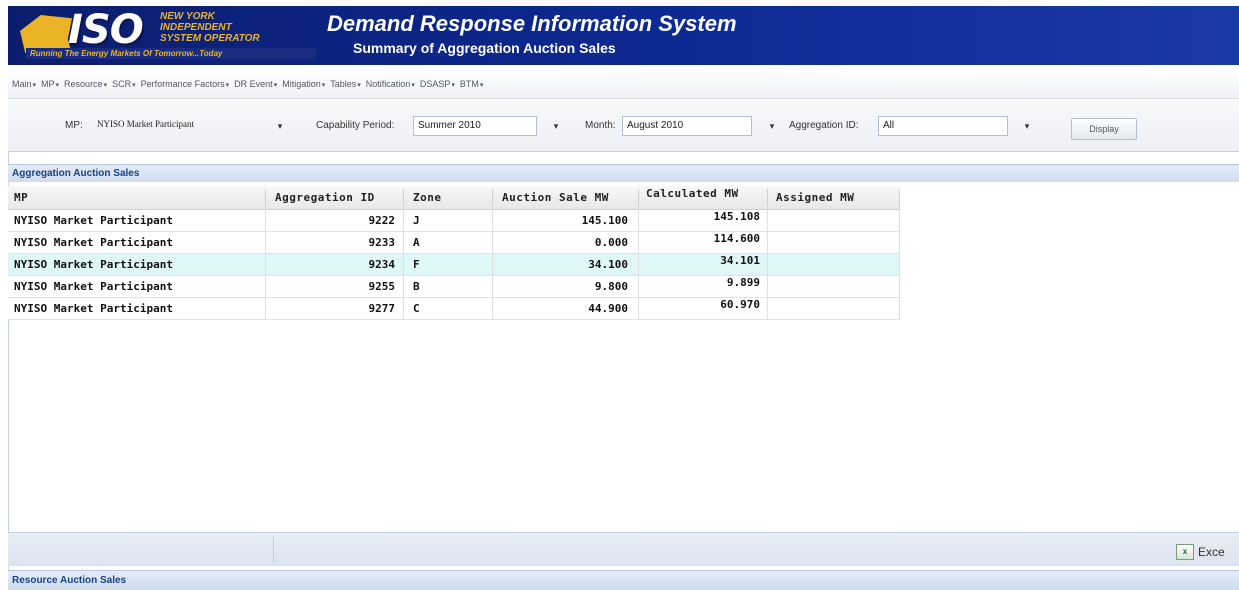 The height and width of the screenshot is (590, 1239). Describe the element at coordinates (556, 126) in the screenshot. I see `capability-dropdown-icon: ▾` at that location.